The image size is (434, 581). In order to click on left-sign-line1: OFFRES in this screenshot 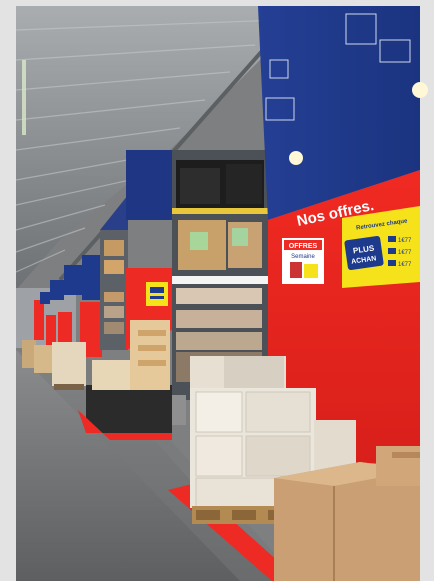, I will do `click(303, 246)`.